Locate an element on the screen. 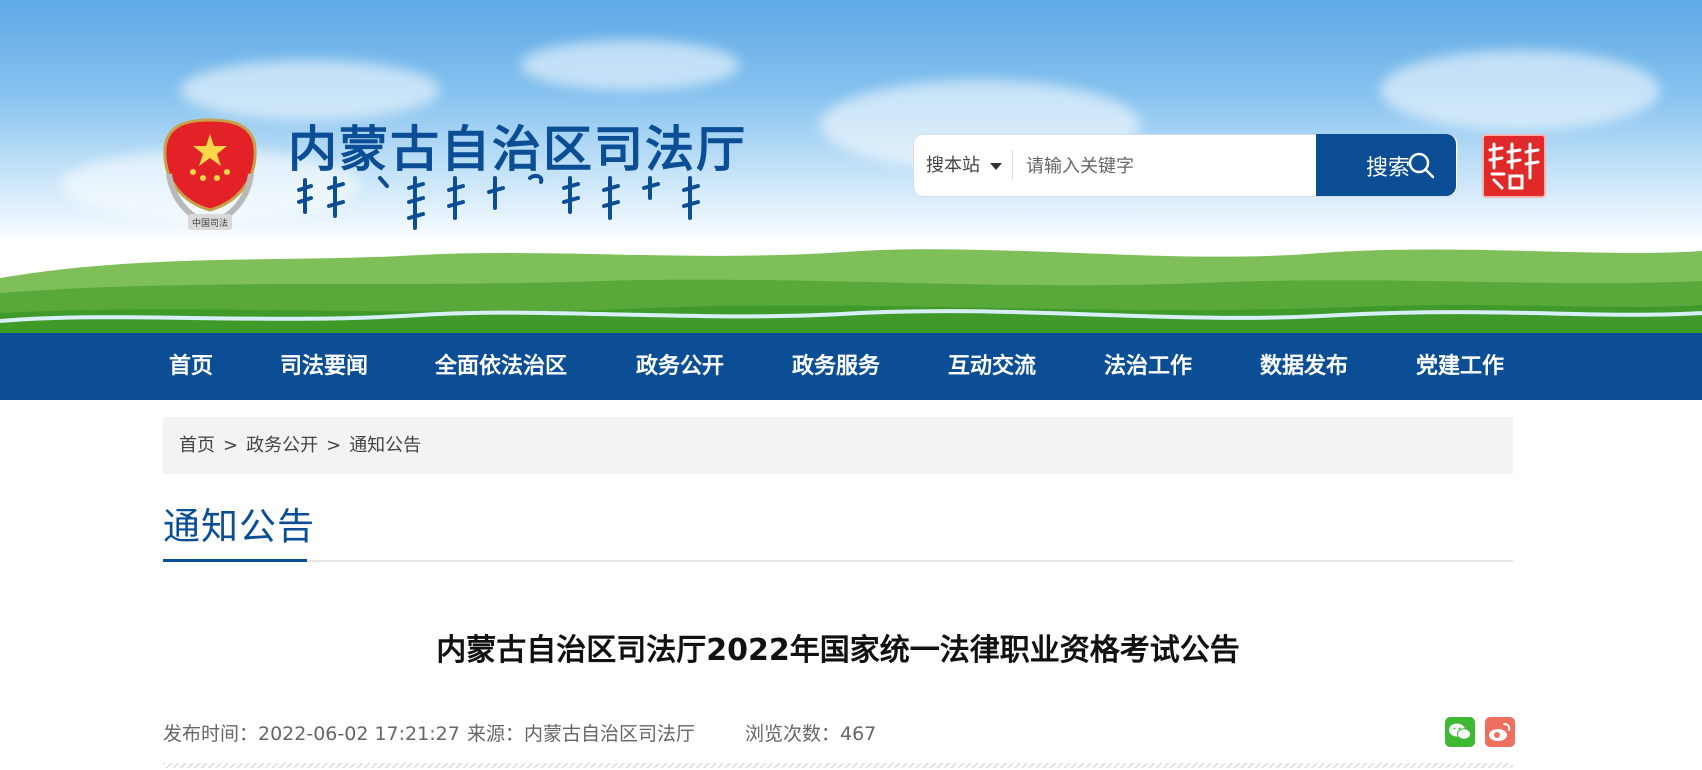  breadcrumb-home-link: 首页 is located at coordinates (197, 445).